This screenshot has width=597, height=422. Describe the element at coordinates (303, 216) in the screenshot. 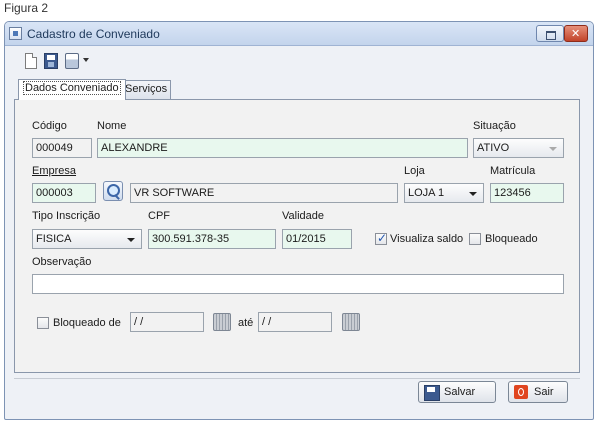

I see `validade-label: Validade` at that location.